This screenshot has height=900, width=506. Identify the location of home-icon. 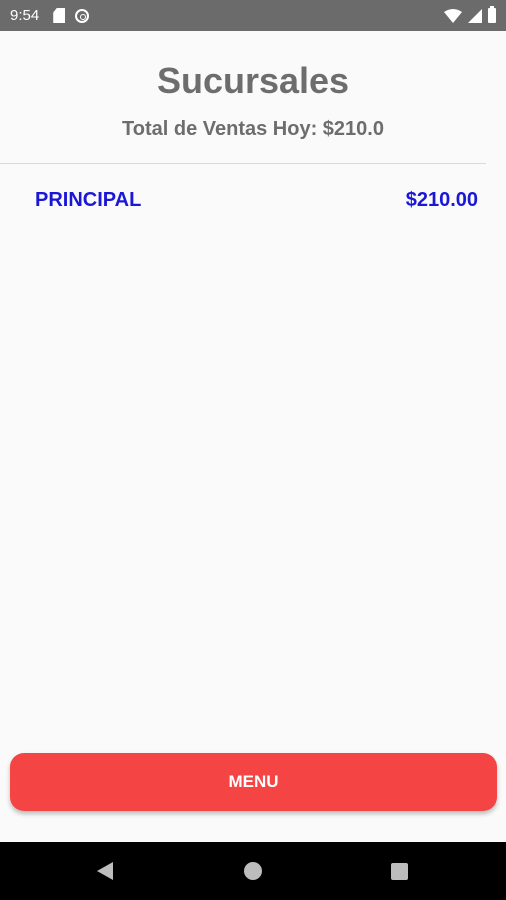
(253, 871).